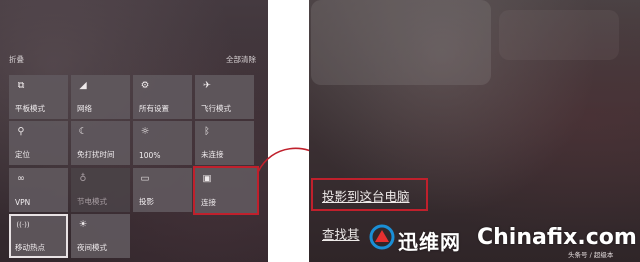 The height and width of the screenshot is (262, 640). I want to click on clear-all-link: 全部清除, so click(241, 59).